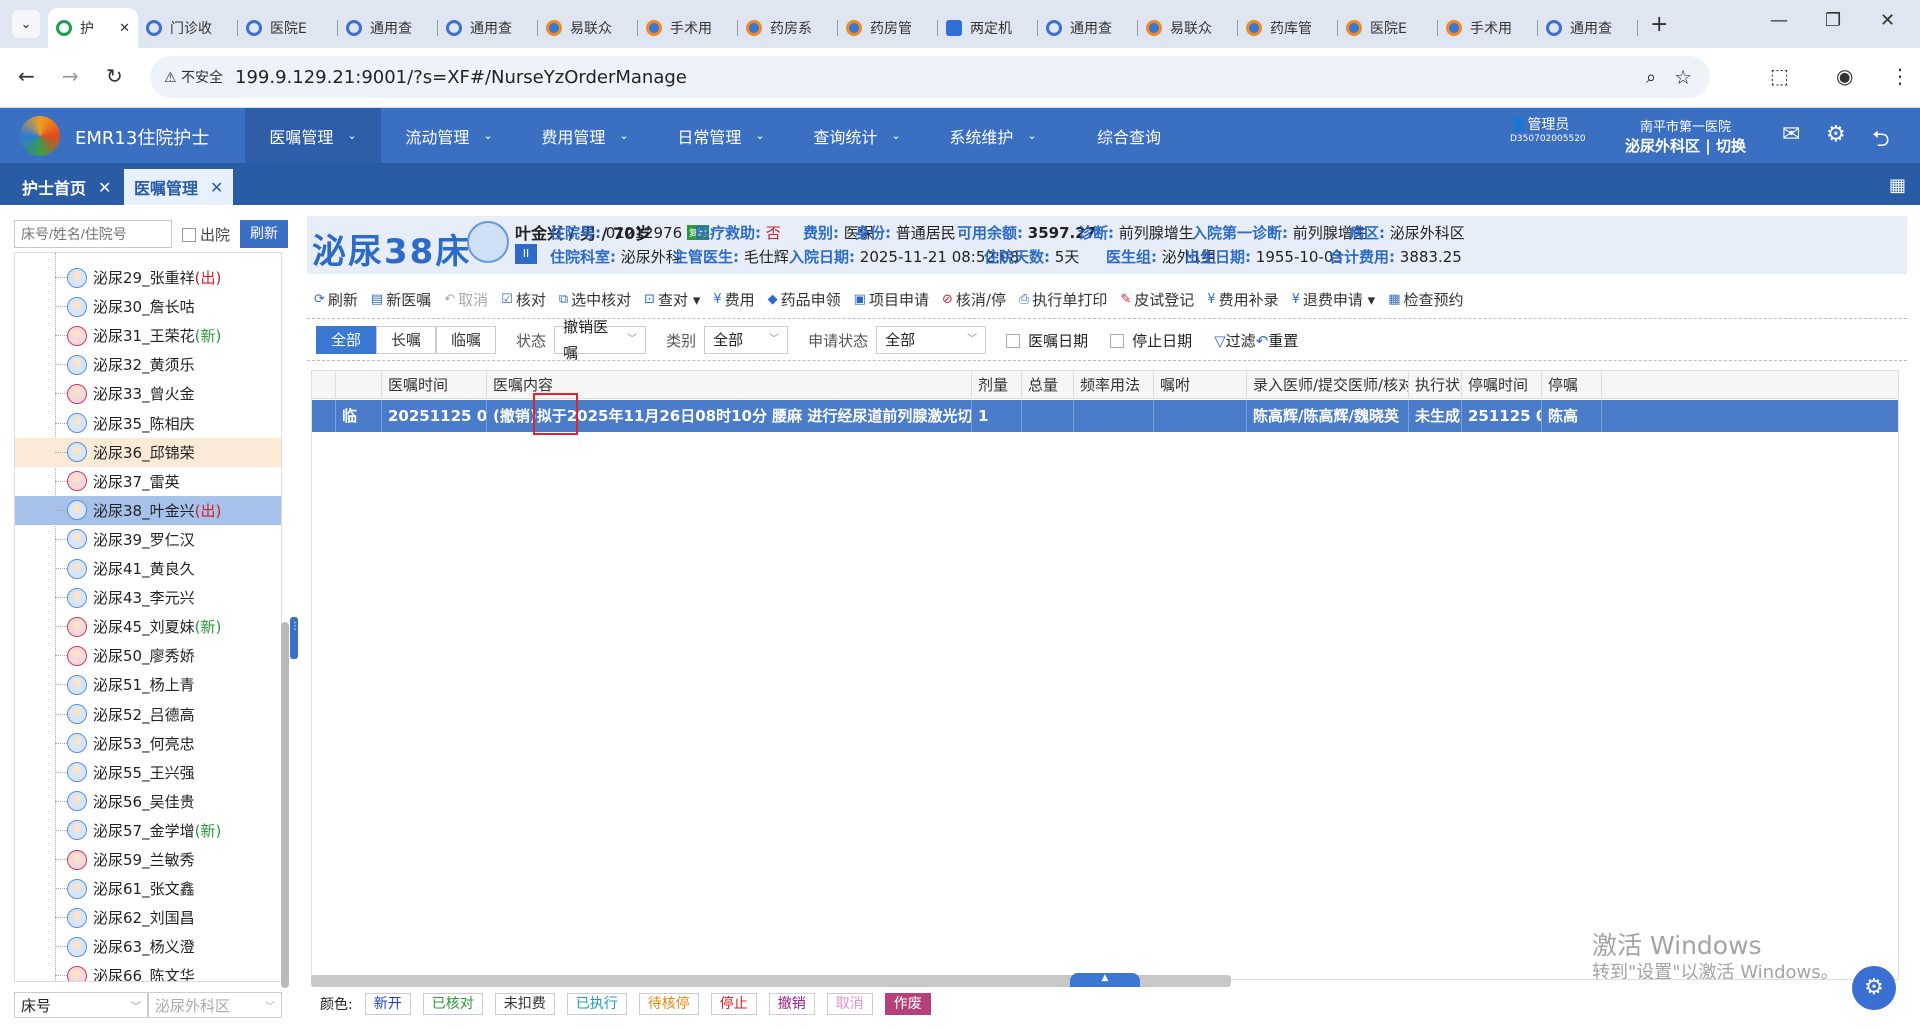 The height and width of the screenshot is (1030, 1920). I want to click on settings-gear-icon: ⚙, so click(1836, 134).